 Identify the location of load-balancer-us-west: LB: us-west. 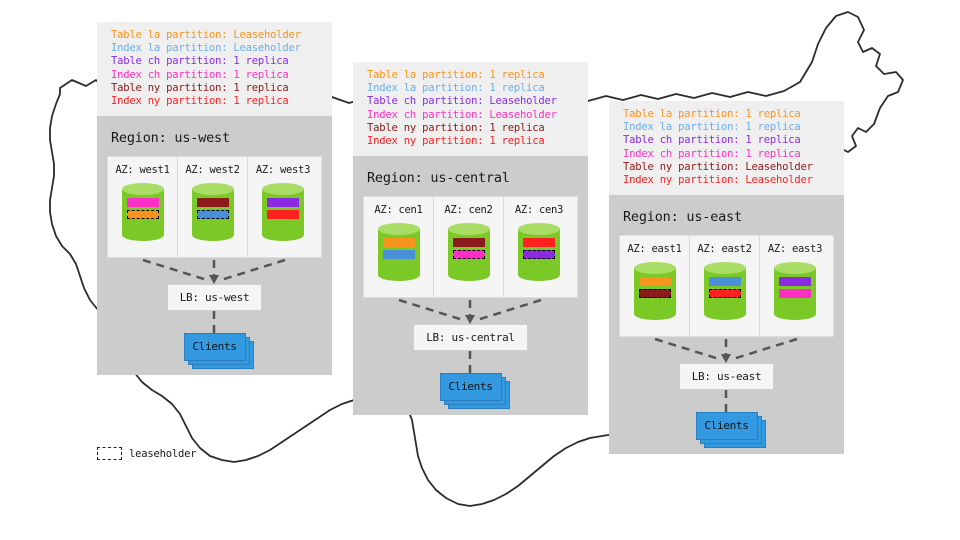
(214, 298).